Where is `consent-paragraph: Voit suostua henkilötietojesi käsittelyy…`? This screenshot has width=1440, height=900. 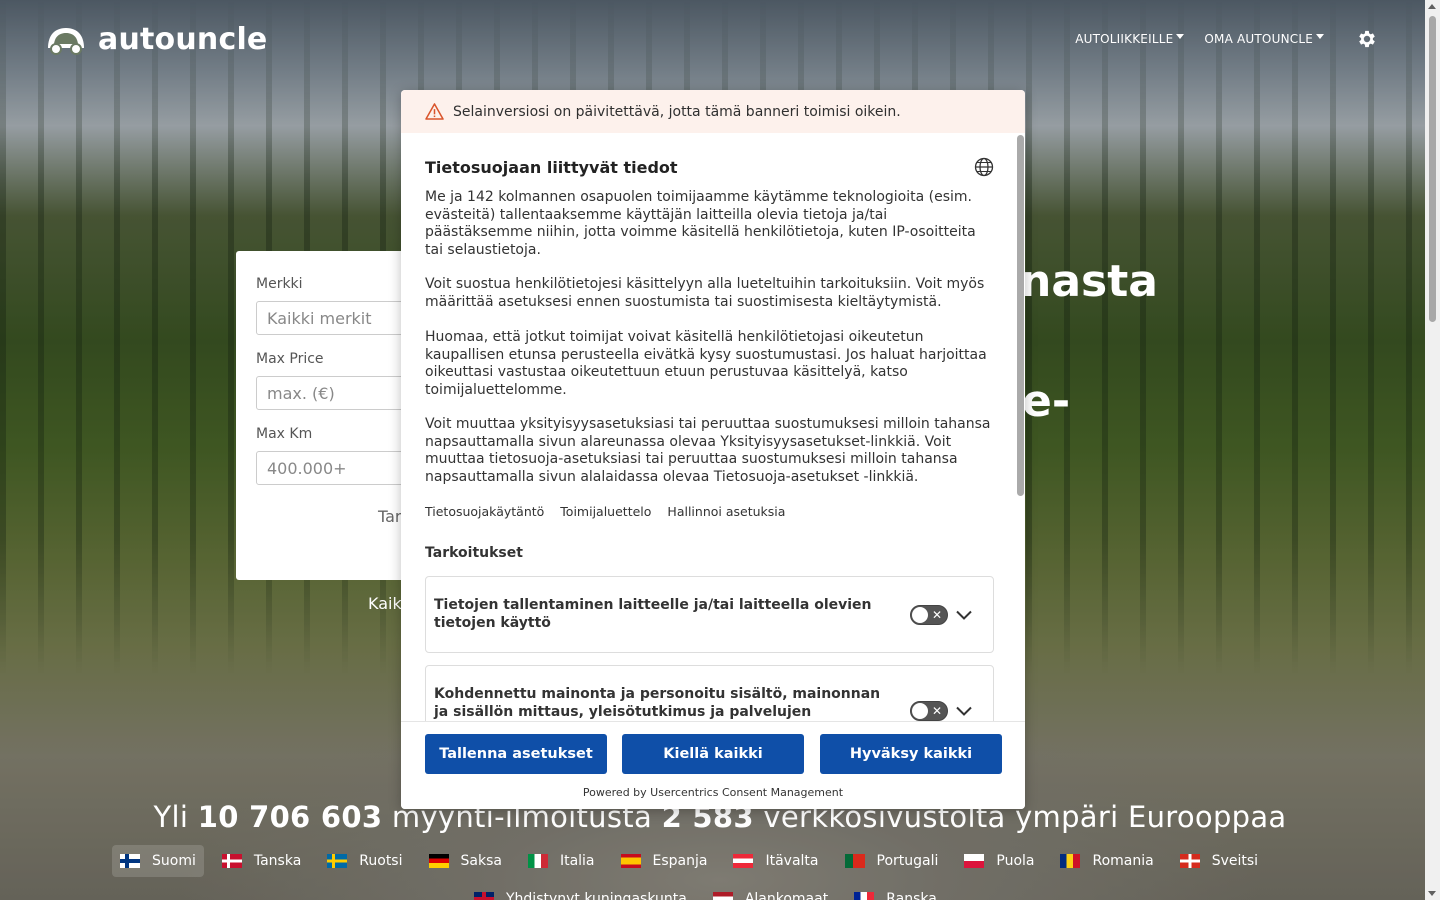
consent-paragraph: Voit suostua henkilötietojesi käsittelyy… is located at coordinates (705, 293).